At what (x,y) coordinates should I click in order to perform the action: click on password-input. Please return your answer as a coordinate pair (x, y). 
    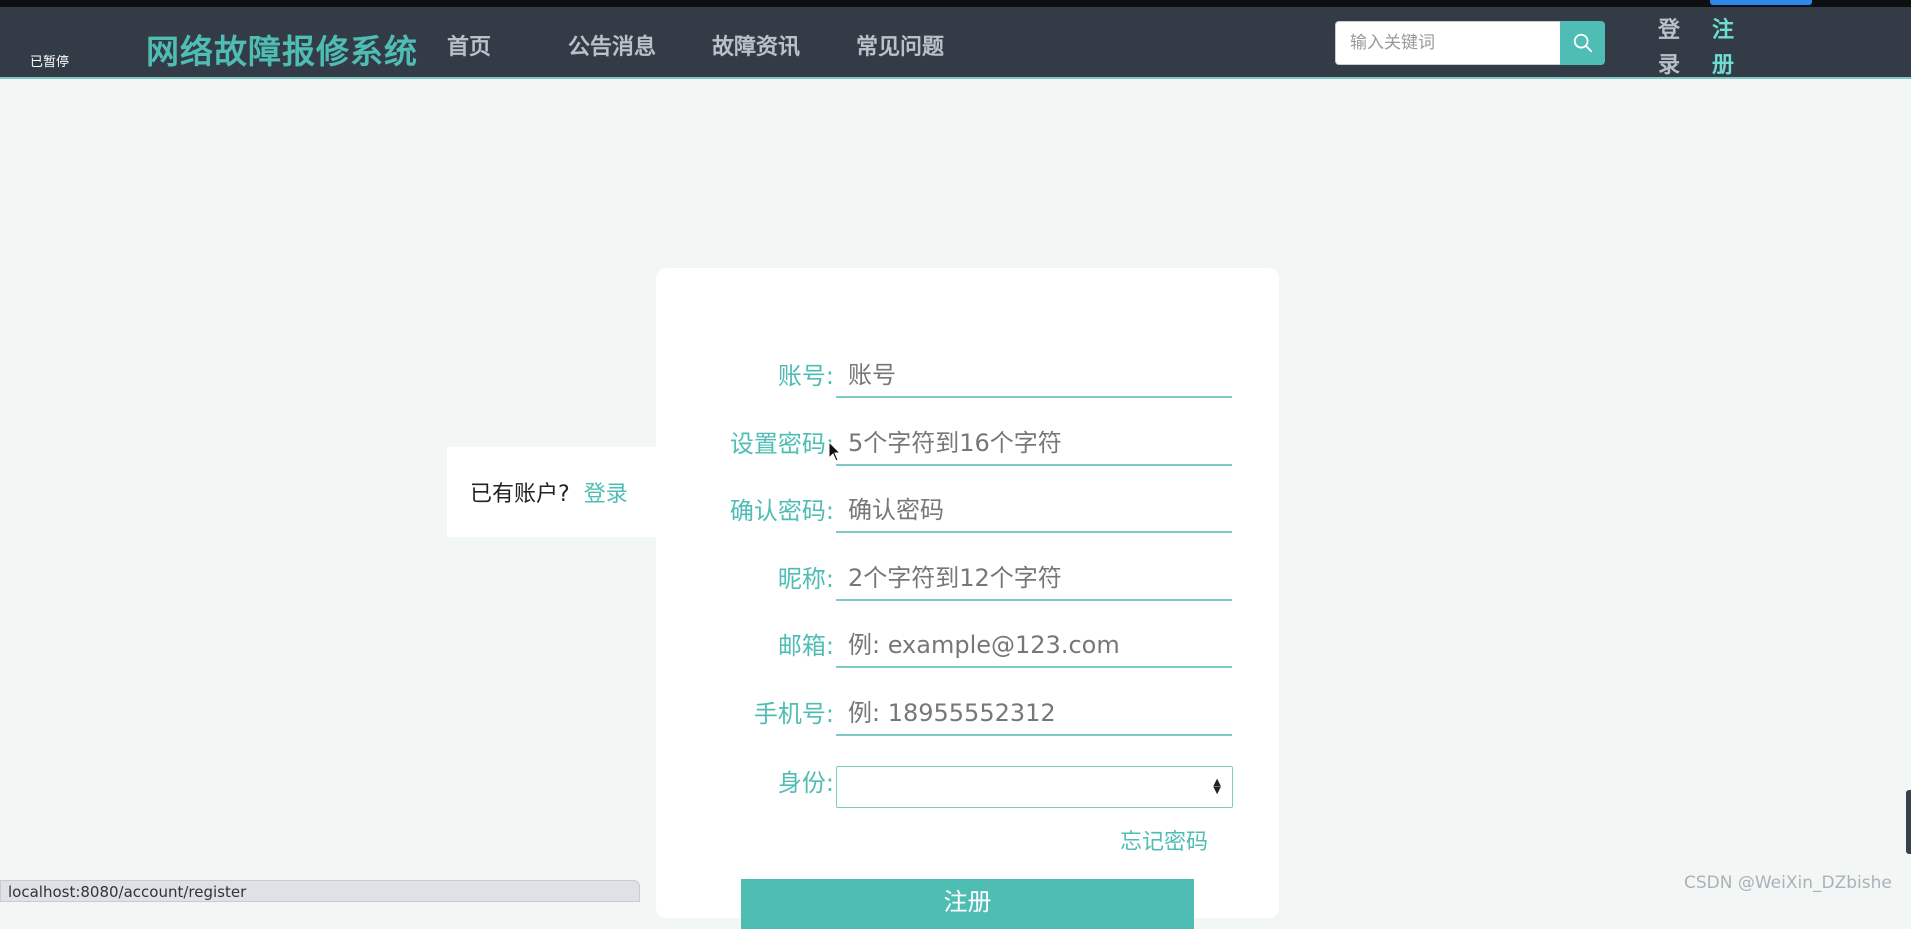
    Looking at the image, I should click on (1034, 444).